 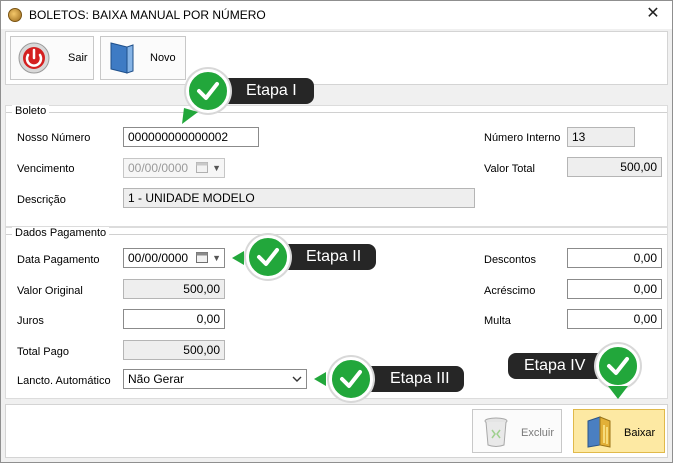 I want to click on baixar-label: Baixar, so click(x=640, y=433).